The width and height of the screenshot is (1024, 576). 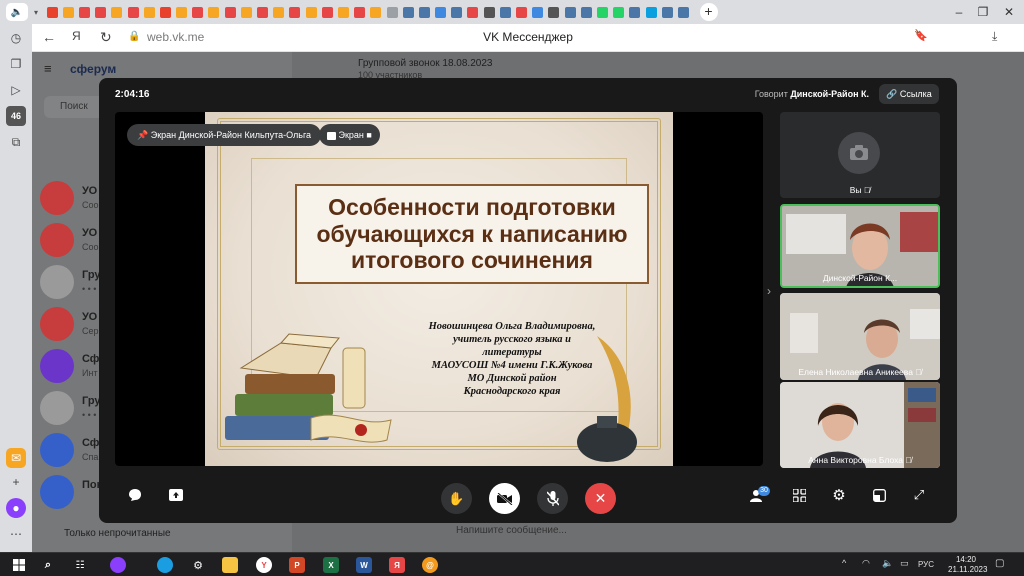 I want to click on chevron-right-icon: ›, so click(x=769, y=291).